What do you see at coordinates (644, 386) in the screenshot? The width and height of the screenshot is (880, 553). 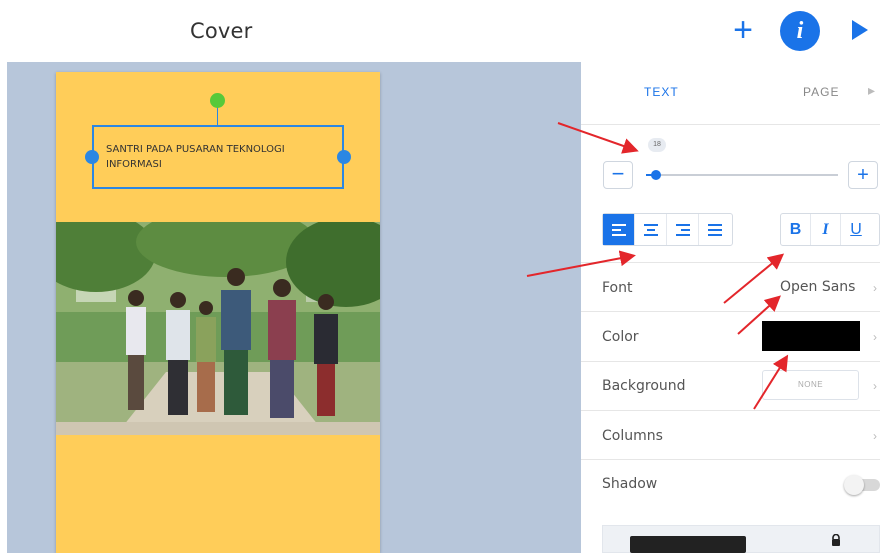 I see `background-label: Background` at bounding box center [644, 386].